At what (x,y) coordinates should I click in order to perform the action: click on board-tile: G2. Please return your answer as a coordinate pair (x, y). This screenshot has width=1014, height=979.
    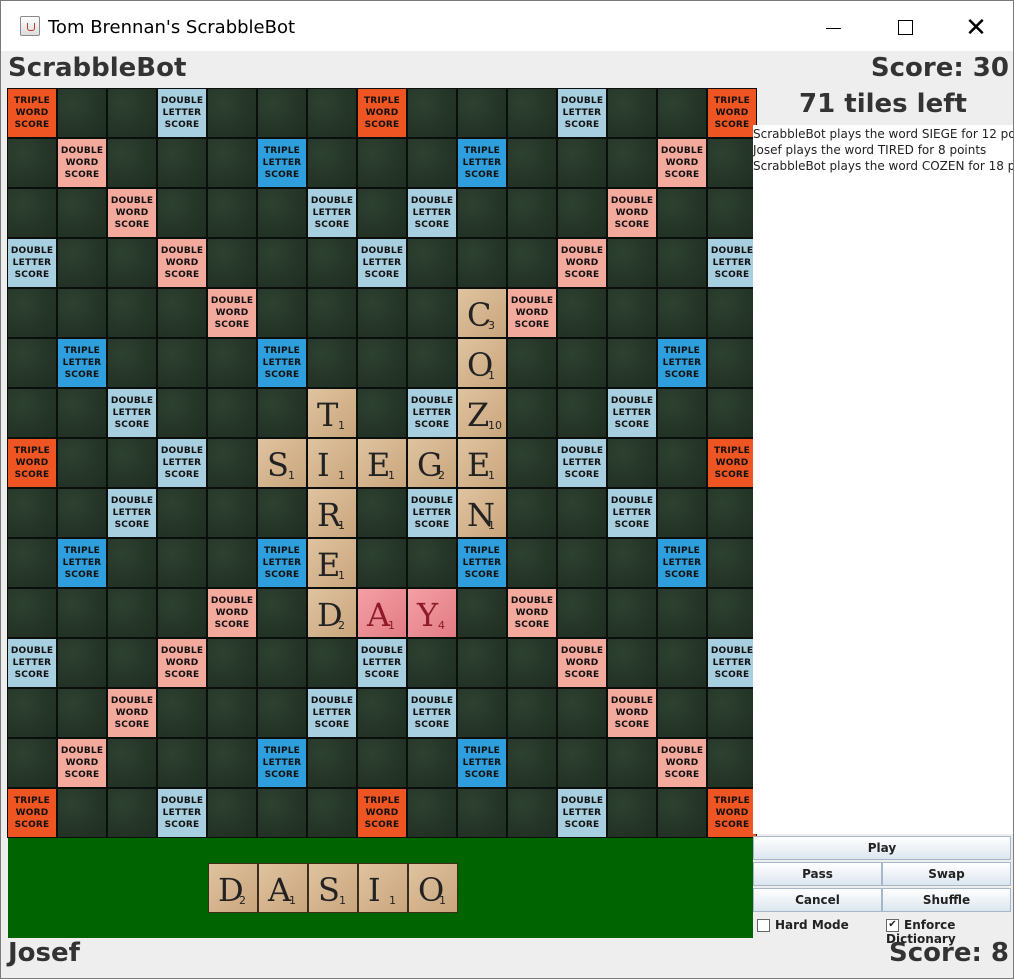
    Looking at the image, I should click on (432, 463).